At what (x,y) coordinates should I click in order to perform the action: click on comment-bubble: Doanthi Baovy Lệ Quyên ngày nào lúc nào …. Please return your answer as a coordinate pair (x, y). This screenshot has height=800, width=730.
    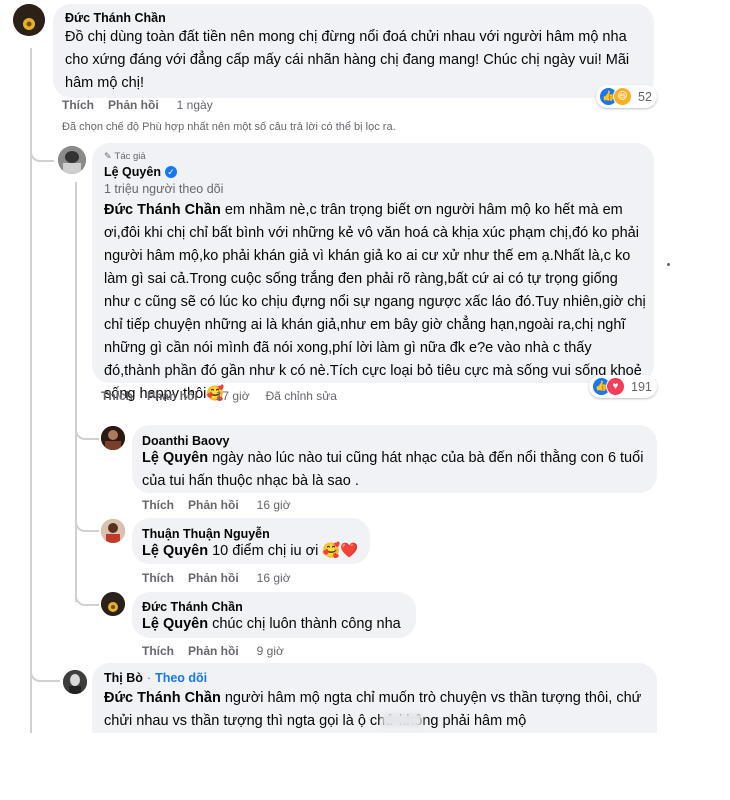
    Looking at the image, I should click on (394, 459).